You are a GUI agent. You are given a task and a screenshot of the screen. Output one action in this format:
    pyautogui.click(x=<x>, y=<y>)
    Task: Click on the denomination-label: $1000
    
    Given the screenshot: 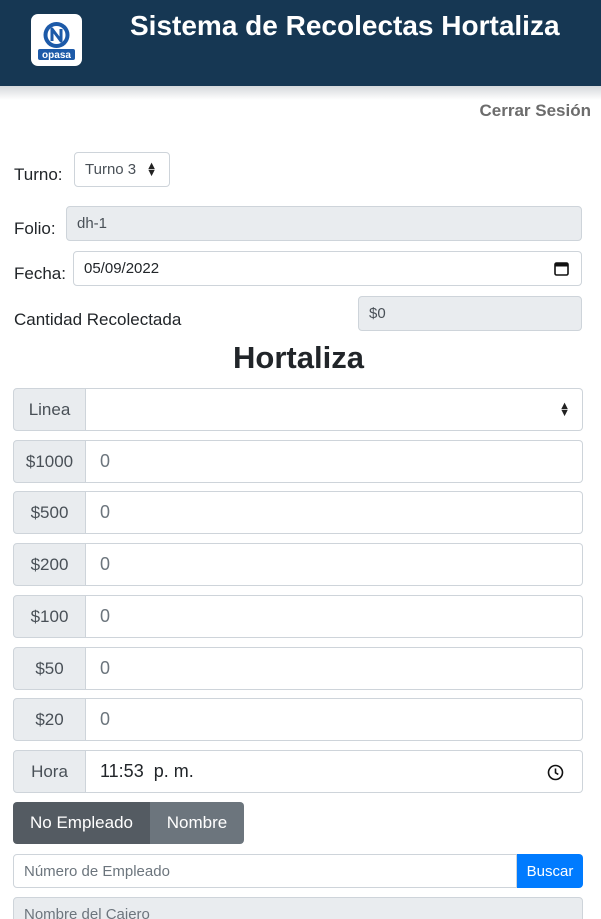 What is the action you would take?
    pyautogui.click(x=49, y=461)
    